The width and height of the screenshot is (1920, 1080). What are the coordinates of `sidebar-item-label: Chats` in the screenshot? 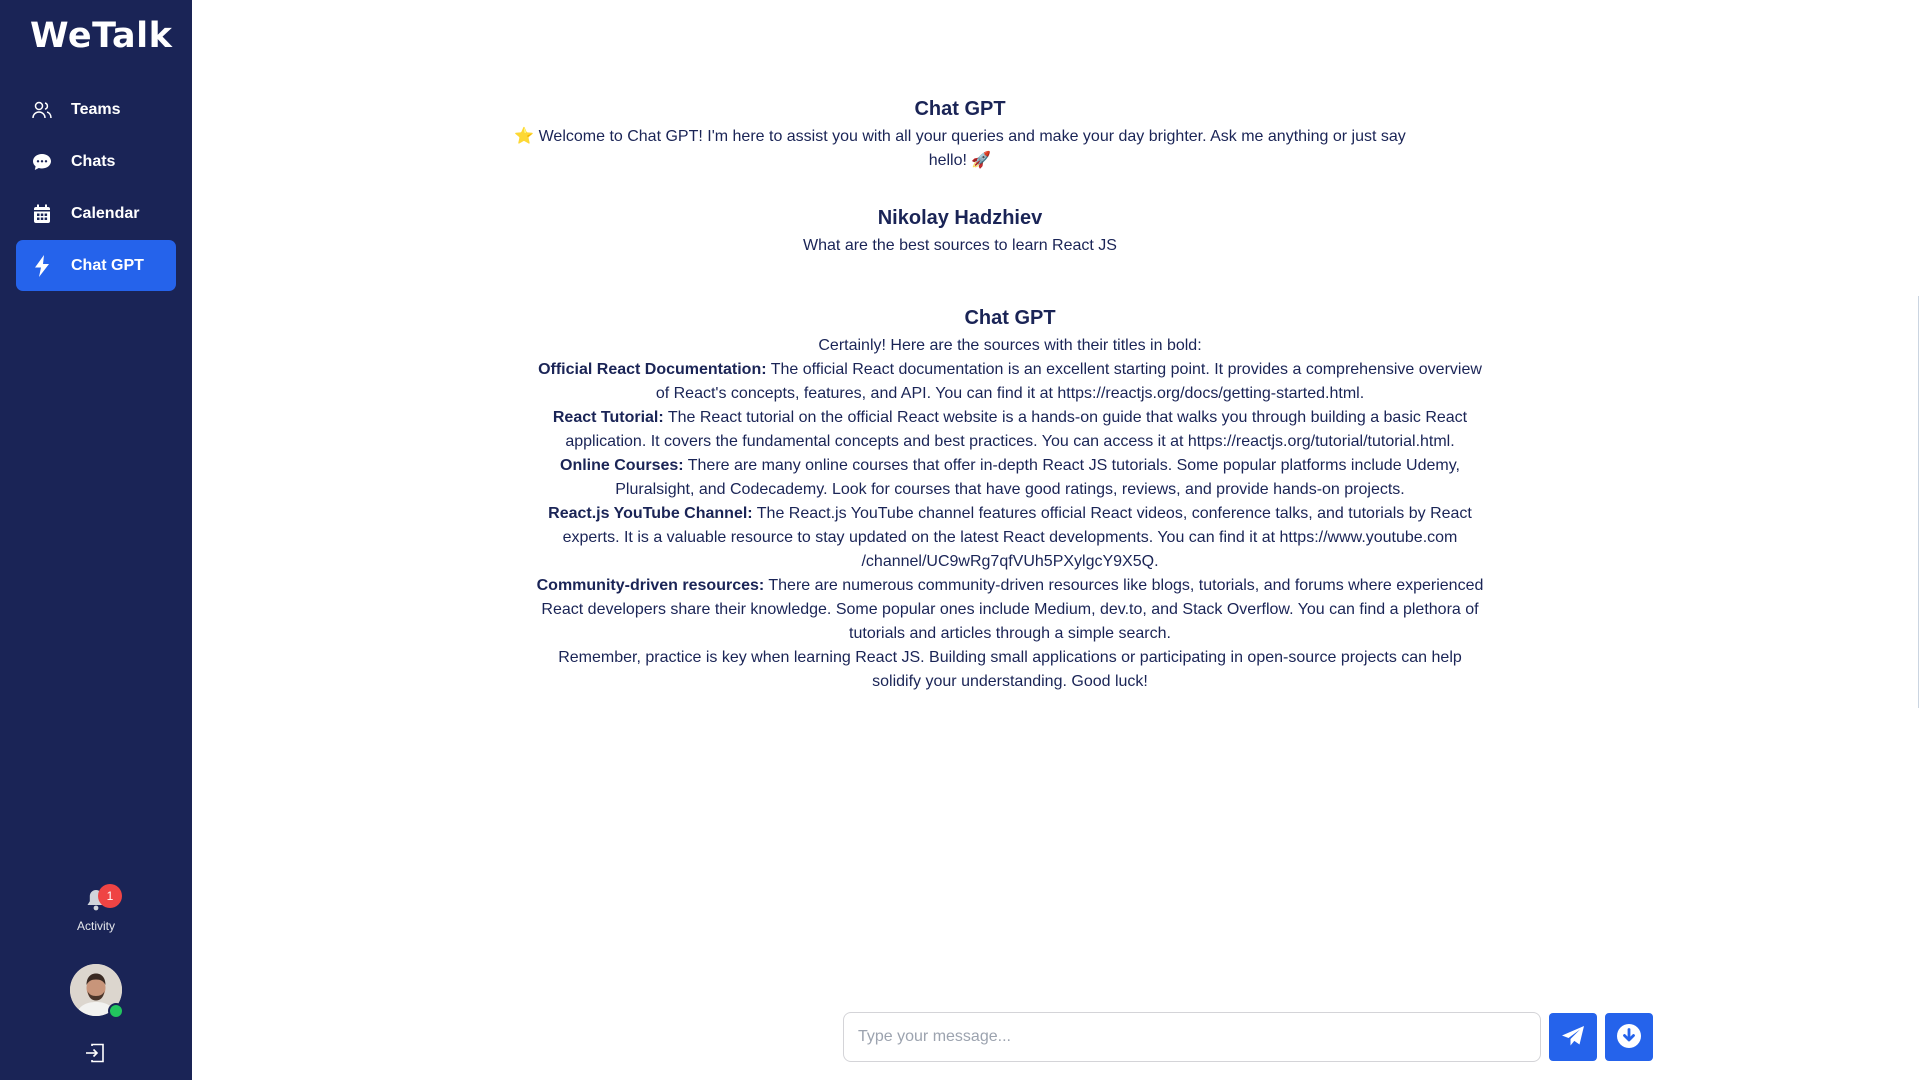 It's located at (93, 161).